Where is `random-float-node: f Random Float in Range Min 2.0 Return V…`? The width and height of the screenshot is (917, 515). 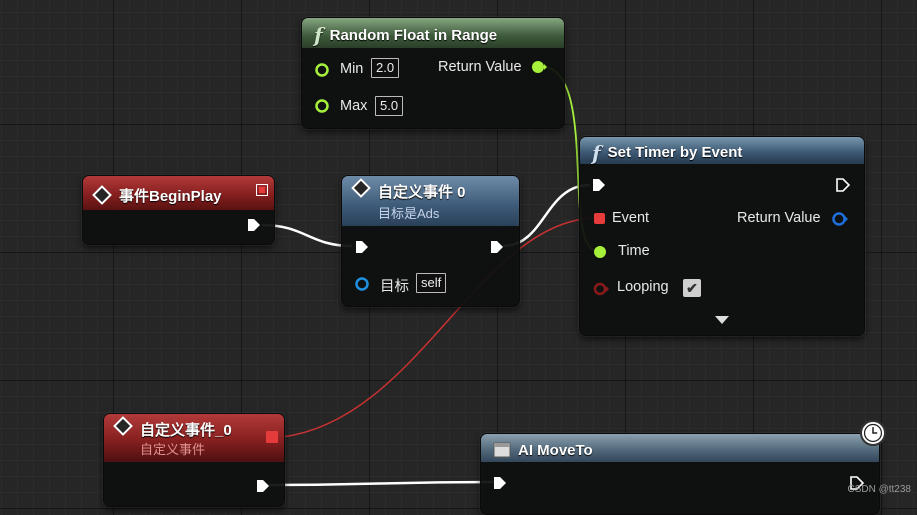 random-float-node: f Random Float in Range Min 2.0 Return V… is located at coordinates (433, 73).